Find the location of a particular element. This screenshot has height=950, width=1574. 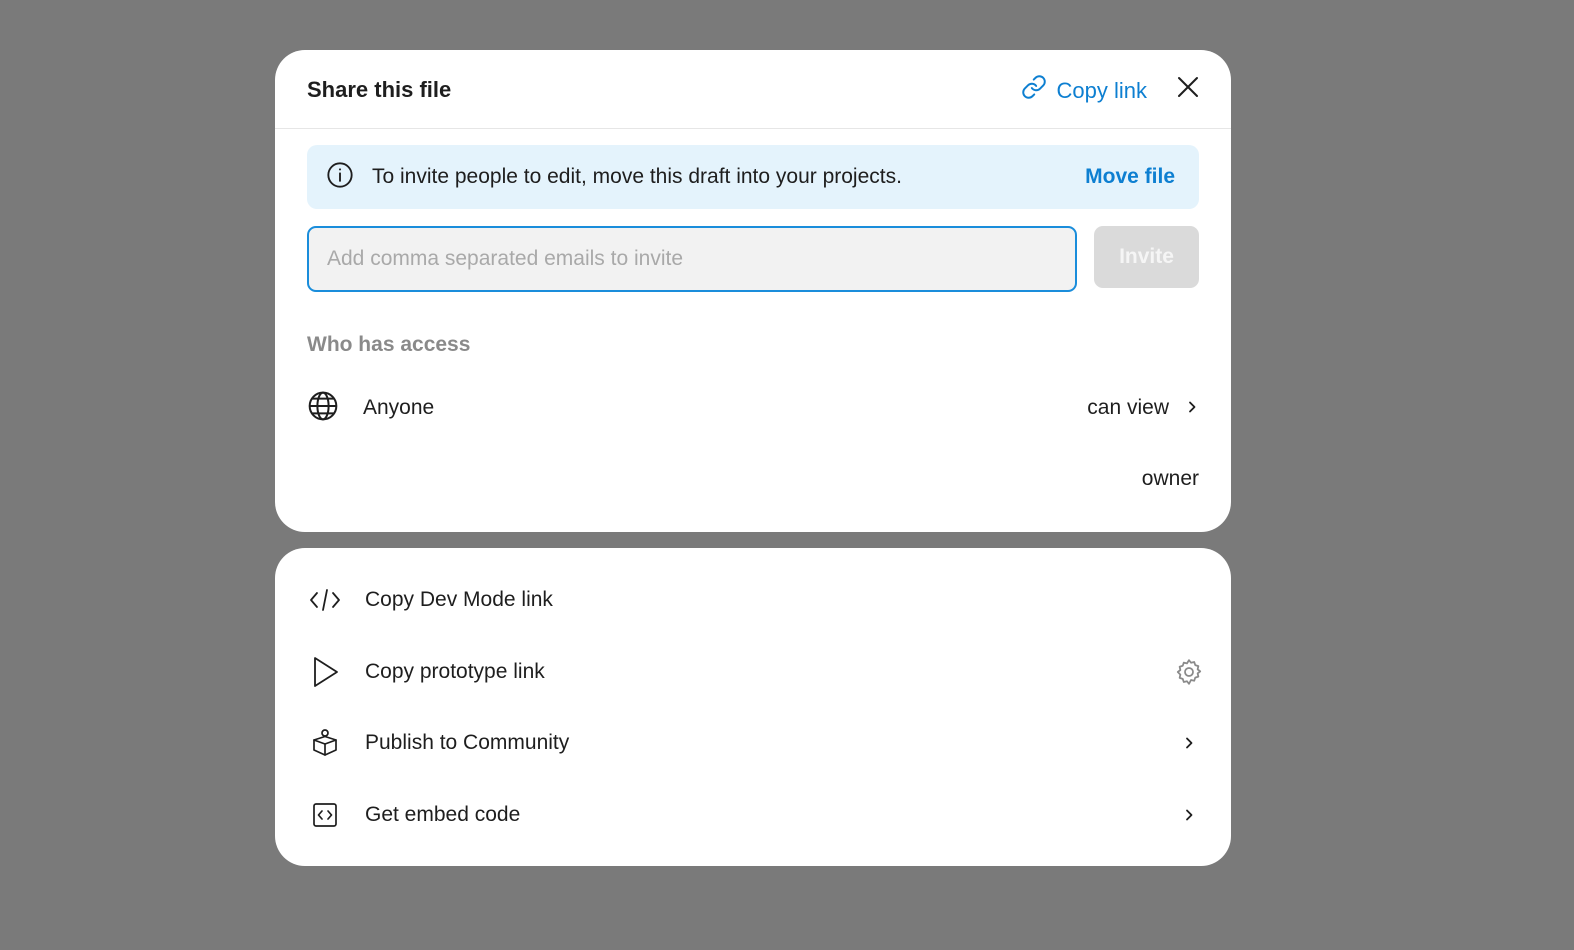

info-icon is located at coordinates (340, 177).